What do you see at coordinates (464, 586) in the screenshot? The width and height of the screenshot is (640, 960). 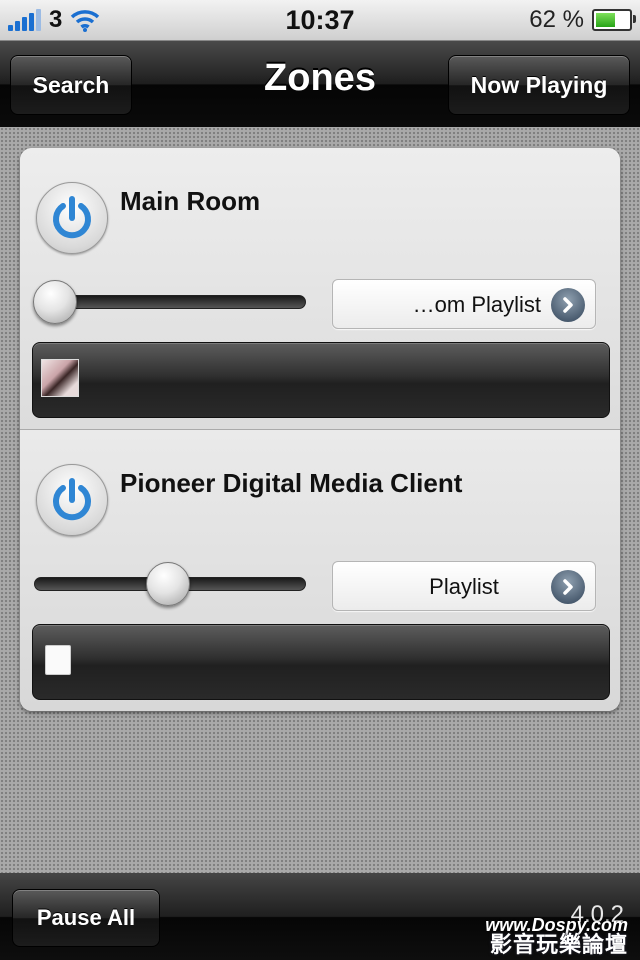 I see `playlist-button: Playlist` at bounding box center [464, 586].